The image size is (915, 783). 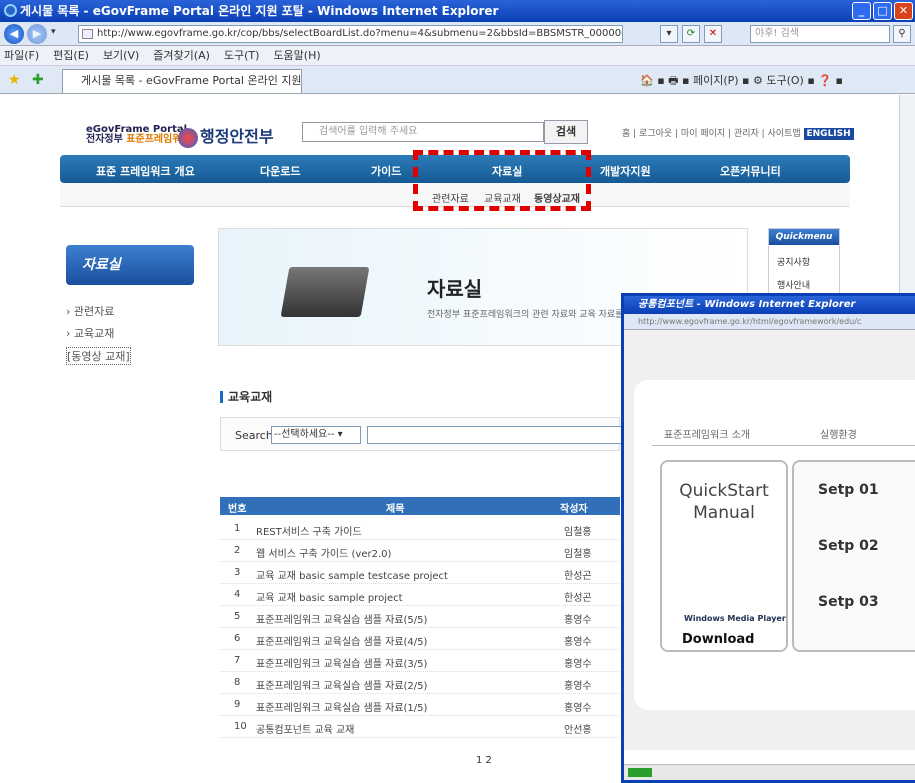 I want to click on browser-search-input: 야후! 검색, so click(x=820, y=34).